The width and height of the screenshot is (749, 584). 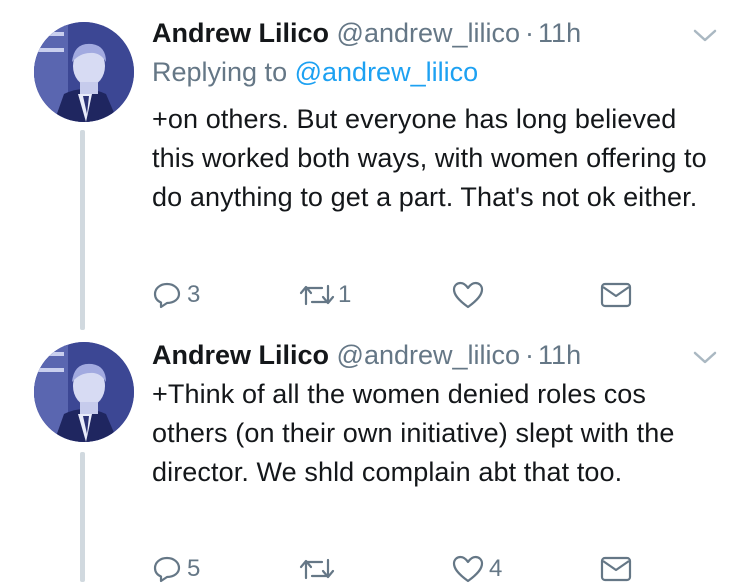 I want to click on like-button, so click(x=470, y=295).